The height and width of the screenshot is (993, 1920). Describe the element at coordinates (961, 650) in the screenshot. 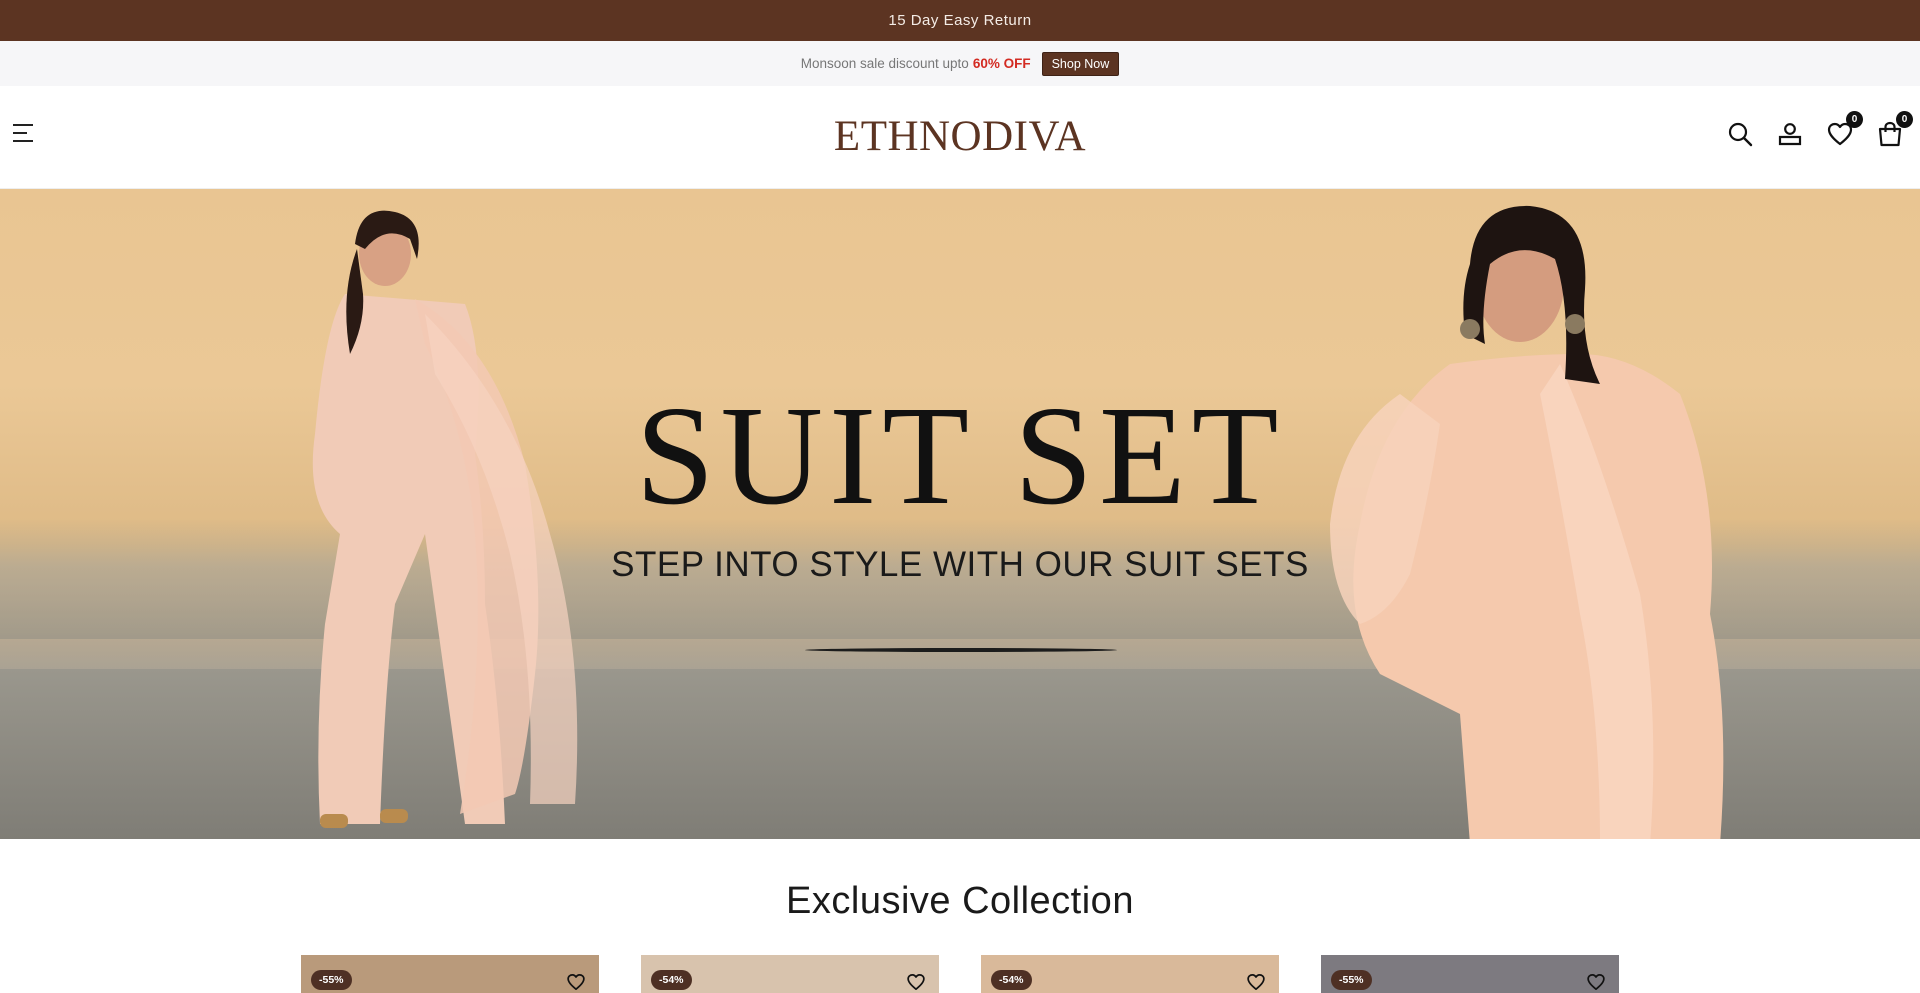

I see `hero-divider` at that location.